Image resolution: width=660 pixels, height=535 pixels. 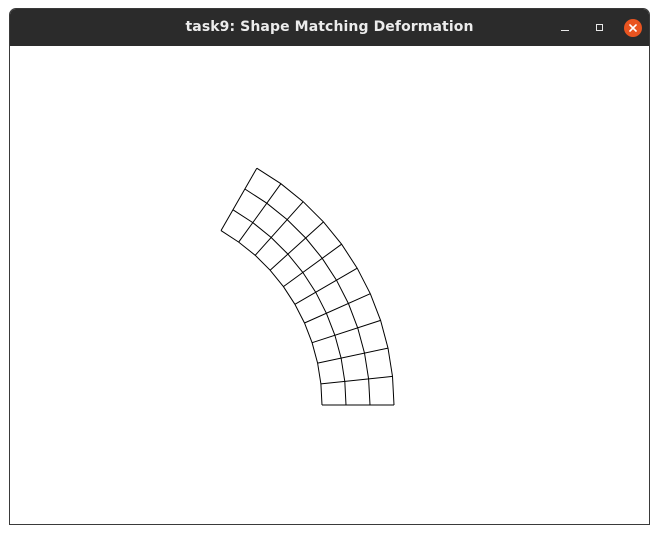 I want to click on minimize-icon, so click(x=565, y=30).